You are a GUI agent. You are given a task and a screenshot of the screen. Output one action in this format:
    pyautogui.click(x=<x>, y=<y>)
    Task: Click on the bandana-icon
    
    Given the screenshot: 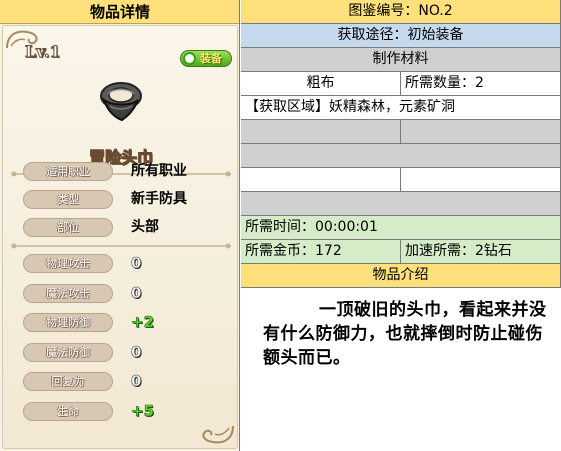 What is the action you would take?
    pyautogui.click(x=121, y=102)
    